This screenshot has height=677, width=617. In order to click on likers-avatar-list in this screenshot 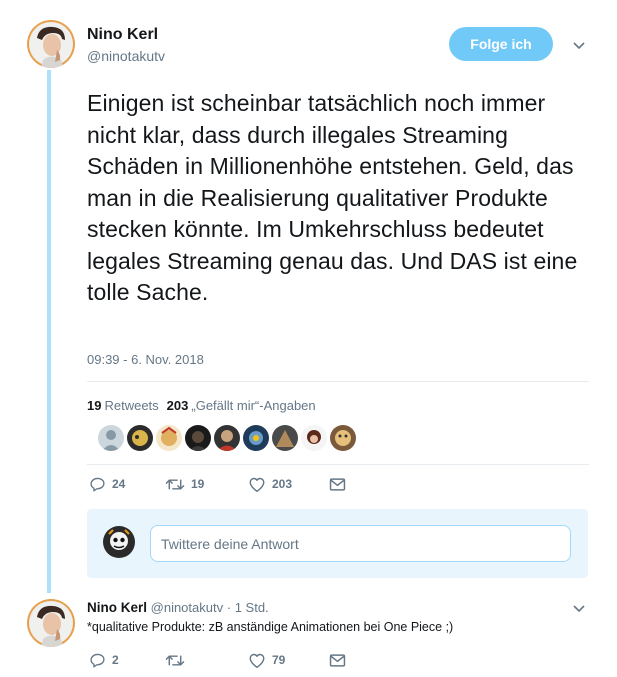, I will do `click(227, 438)`.